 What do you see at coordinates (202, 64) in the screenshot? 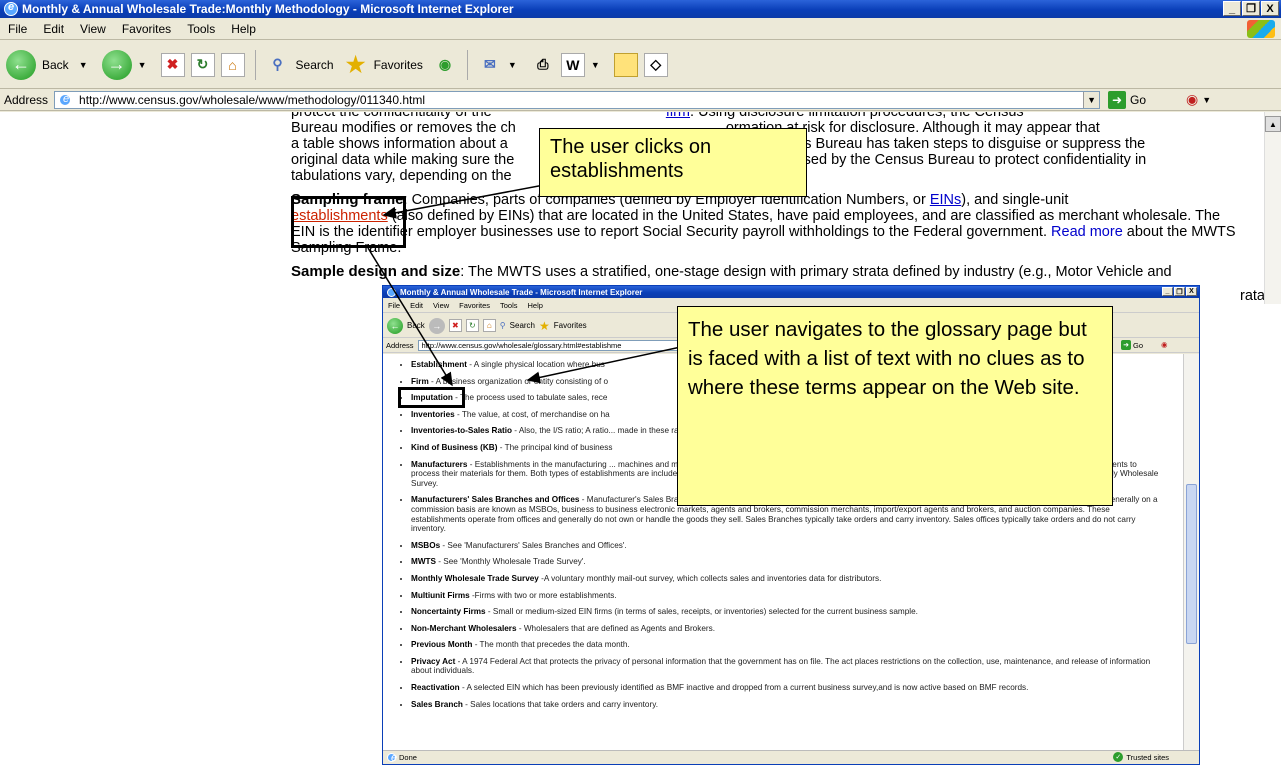
I see `refresh-icon: ↻` at bounding box center [202, 64].